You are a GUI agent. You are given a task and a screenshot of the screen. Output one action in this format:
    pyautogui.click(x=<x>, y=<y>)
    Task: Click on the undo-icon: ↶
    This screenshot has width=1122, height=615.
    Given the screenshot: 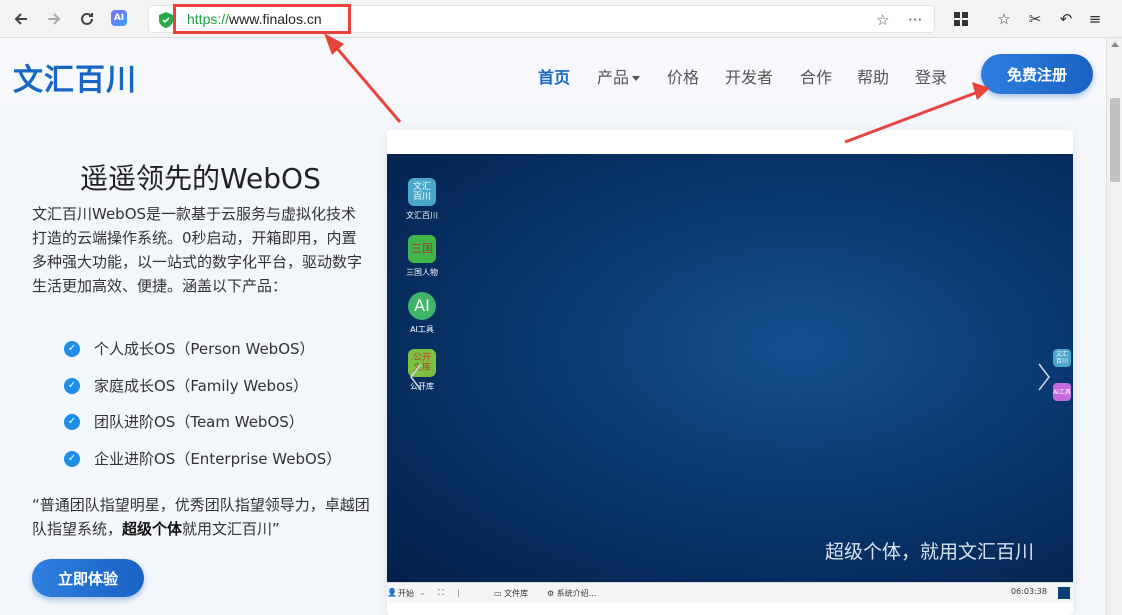 What is the action you would take?
    pyautogui.click(x=1066, y=19)
    